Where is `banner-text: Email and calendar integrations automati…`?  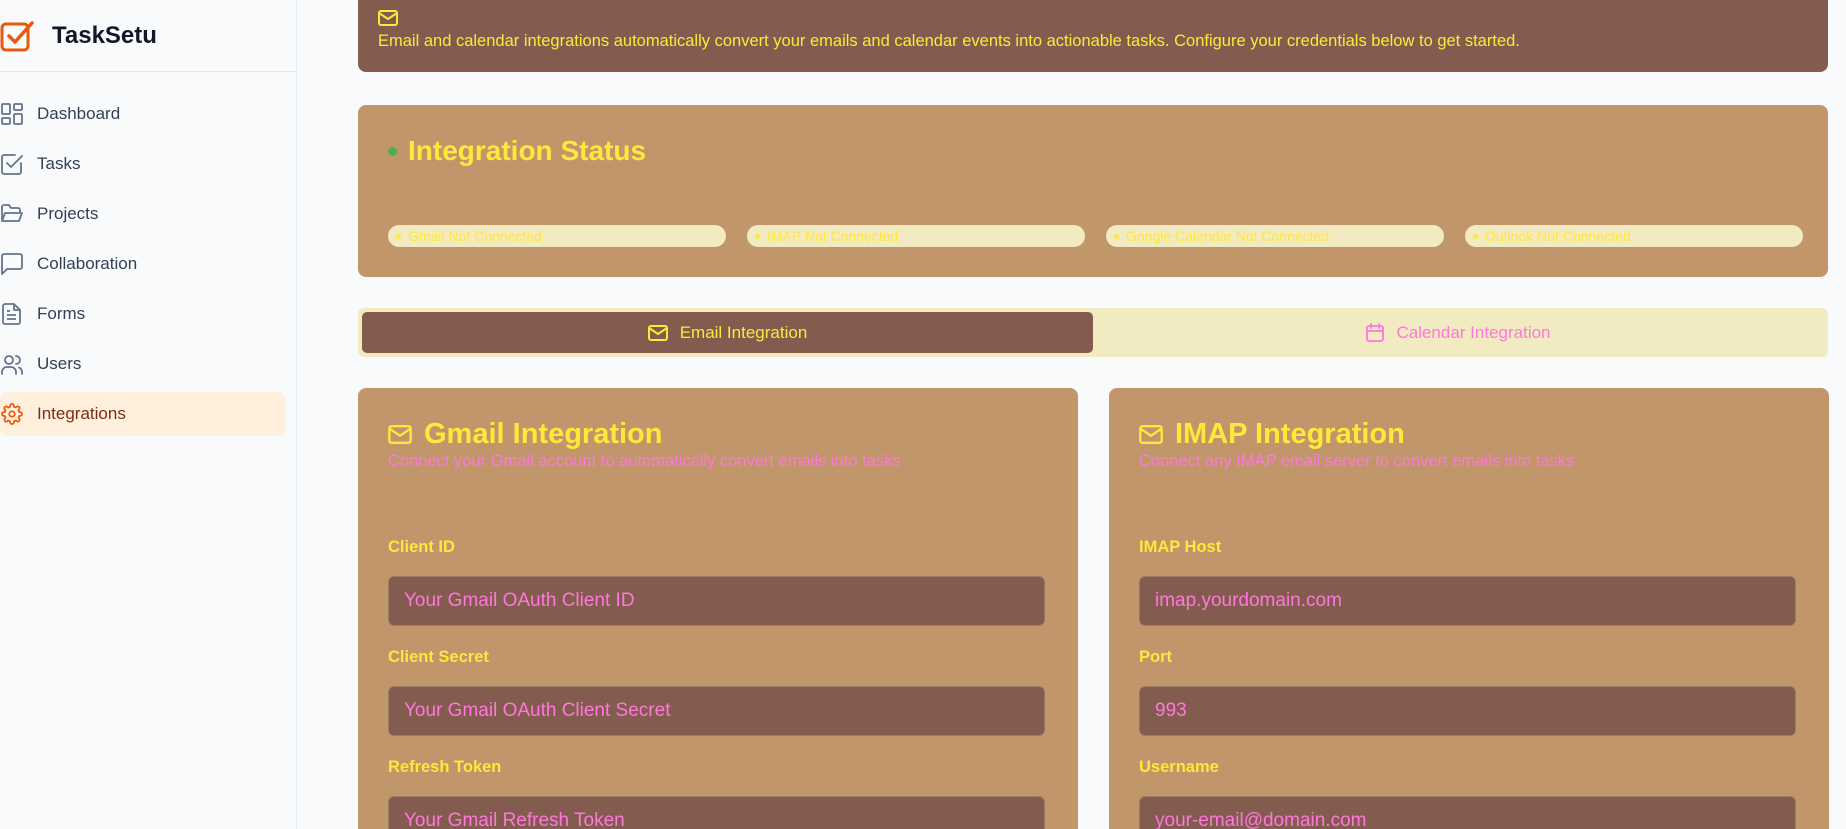 banner-text: Email and calendar integrations automati… is located at coordinates (949, 41).